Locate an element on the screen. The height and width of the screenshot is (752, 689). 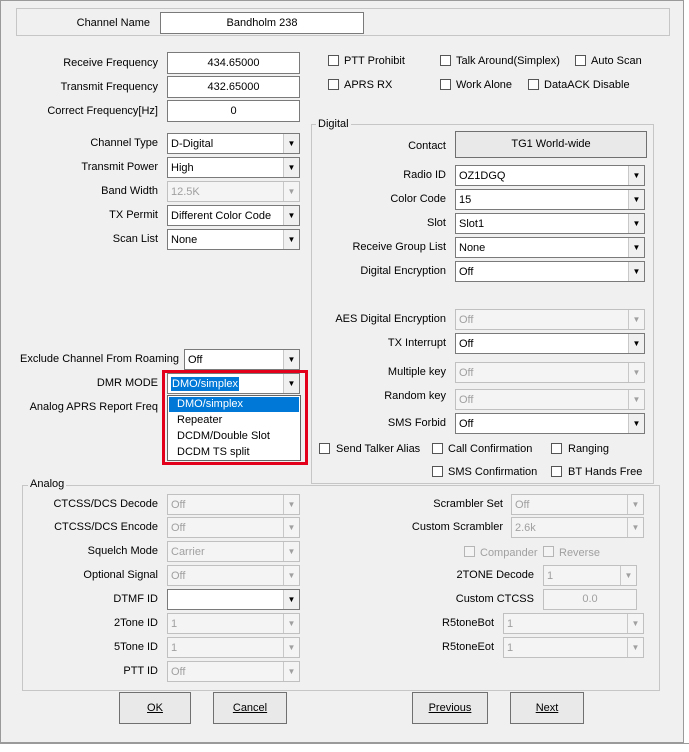
slot-value: Slot1 is located at coordinates (472, 224).